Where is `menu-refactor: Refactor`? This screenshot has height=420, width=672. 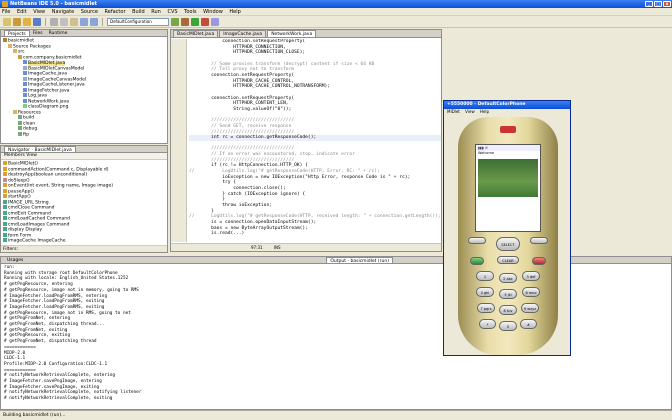
menu-refactor: Refactor is located at coordinates (115, 12).